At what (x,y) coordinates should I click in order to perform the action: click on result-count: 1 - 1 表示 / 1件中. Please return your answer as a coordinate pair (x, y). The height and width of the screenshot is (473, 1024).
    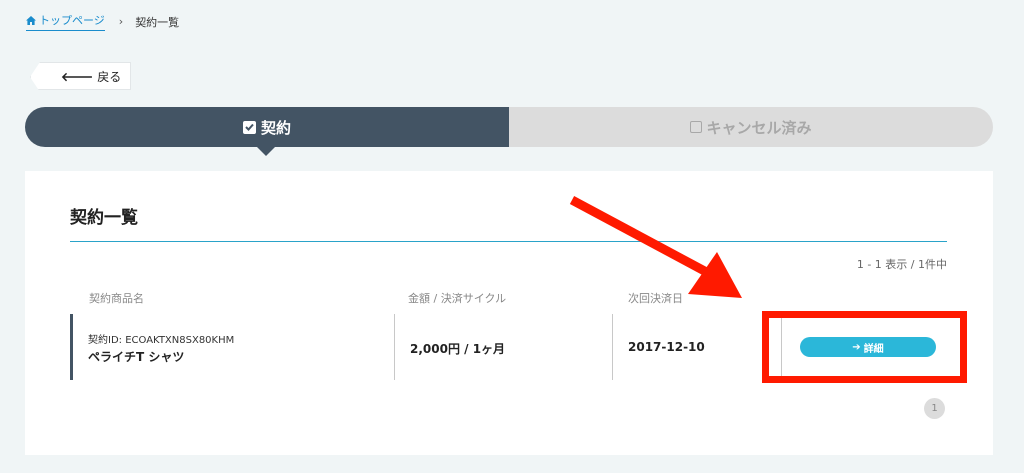
    Looking at the image, I should click on (901, 264).